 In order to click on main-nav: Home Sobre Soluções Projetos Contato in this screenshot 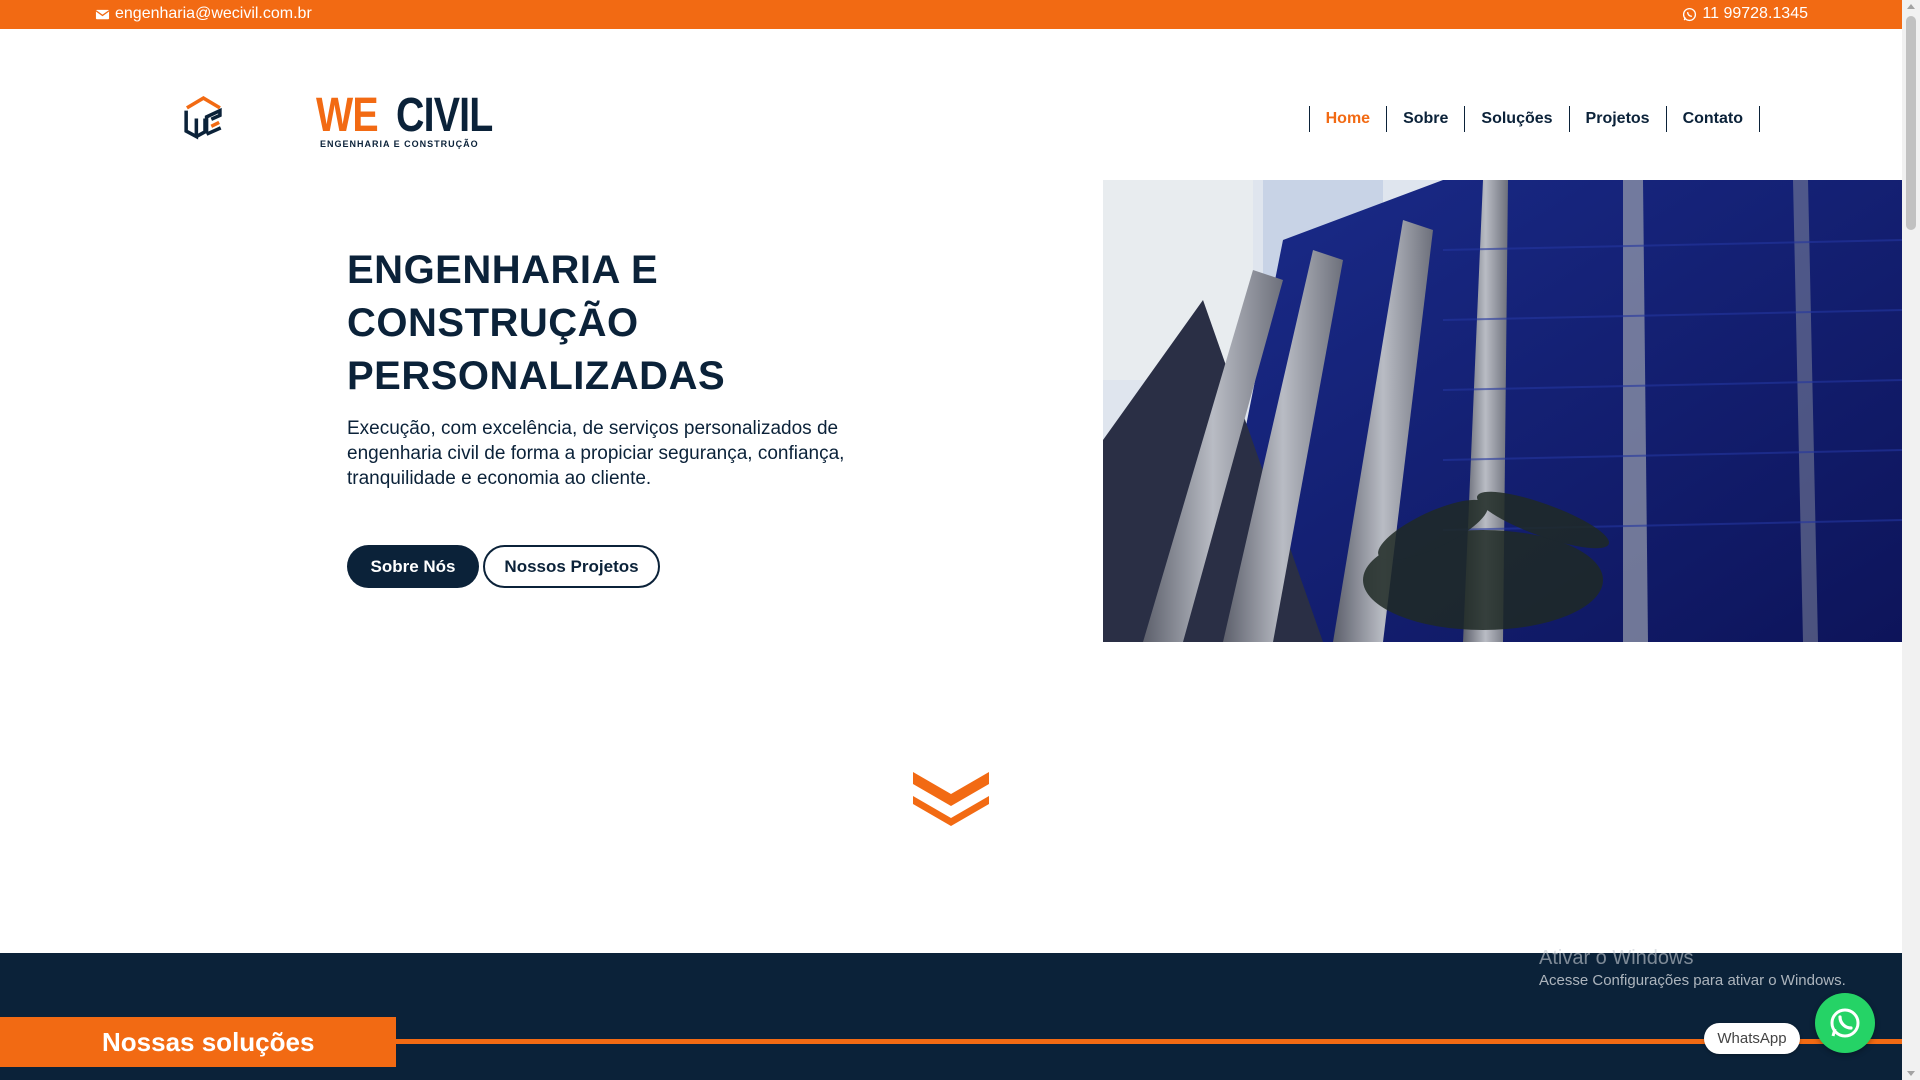, I will do `click(1534, 119)`.